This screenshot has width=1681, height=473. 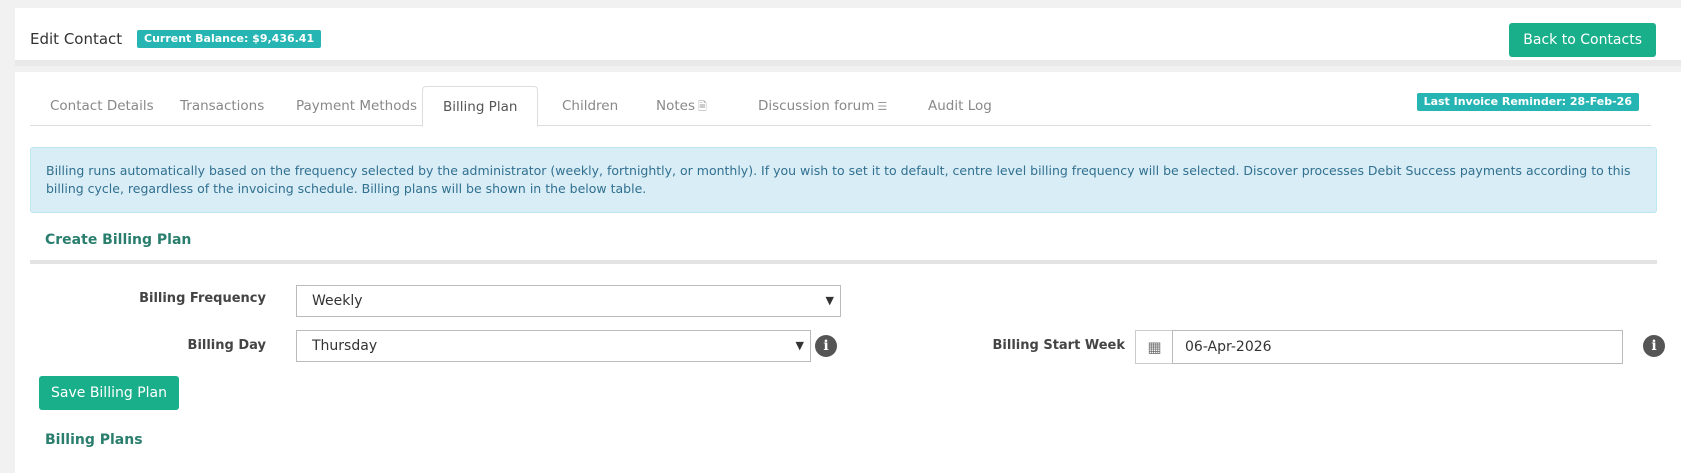 I want to click on tab-billing-plan: Billing Plan, so click(x=480, y=106).